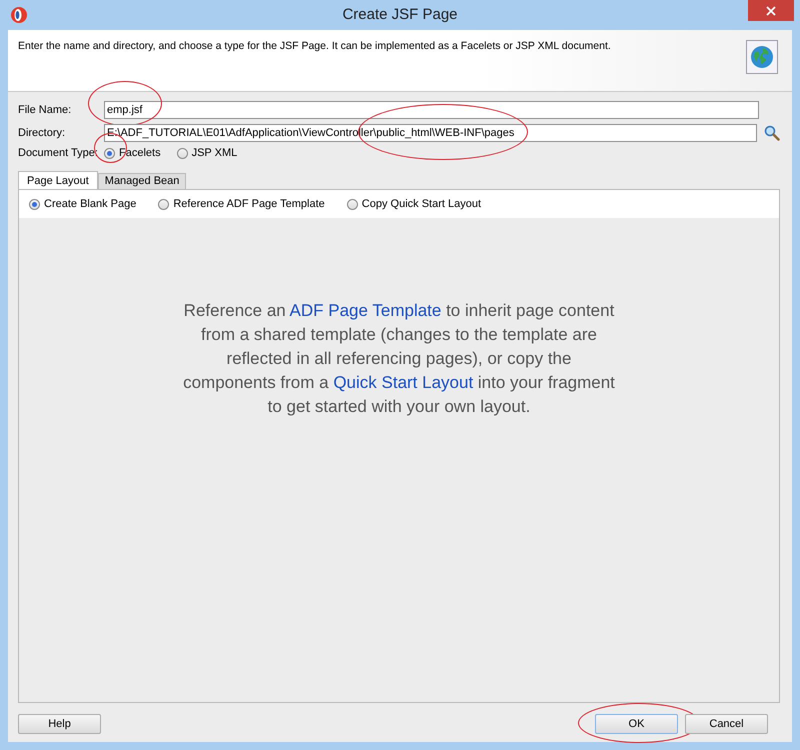  What do you see at coordinates (249, 204) in the screenshot?
I see `radio-label: Reference ADF Page Template` at bounding box center [249, 204].